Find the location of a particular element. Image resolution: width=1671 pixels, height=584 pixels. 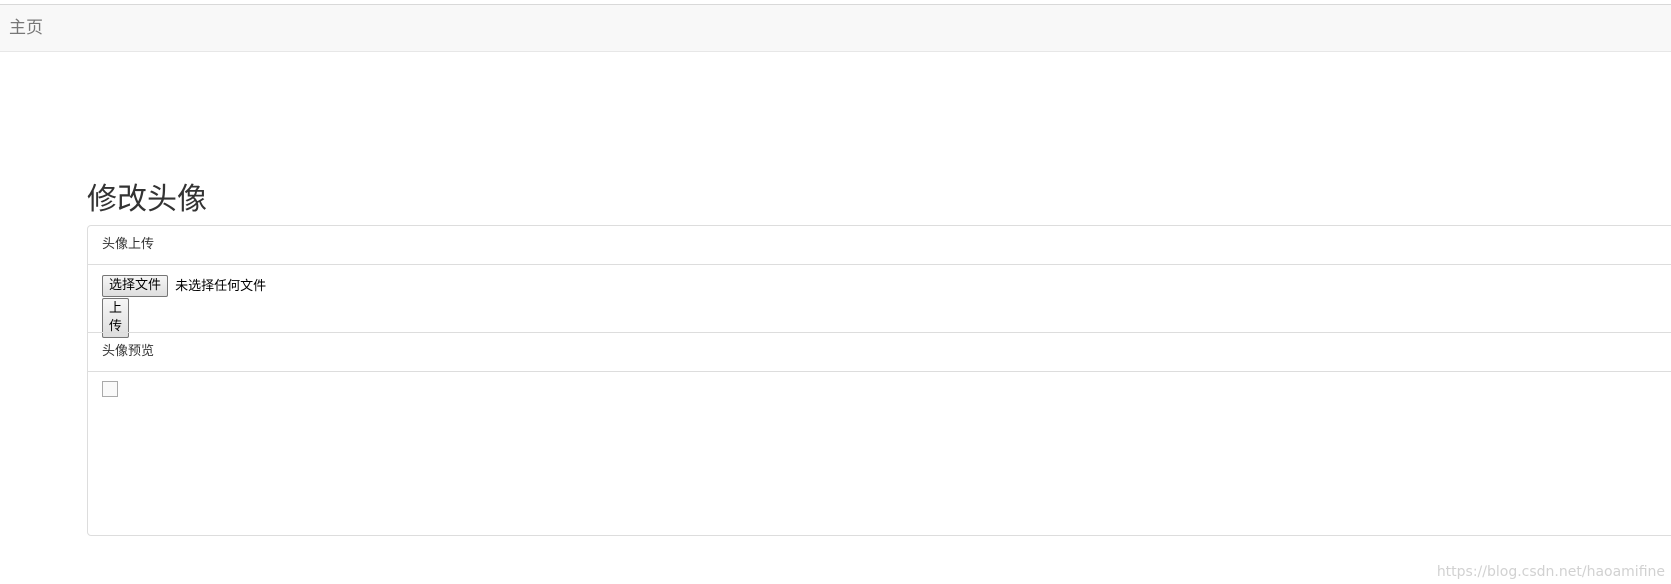

upload-panel-heading: 头像上传 is located at coordinates (879, 245).